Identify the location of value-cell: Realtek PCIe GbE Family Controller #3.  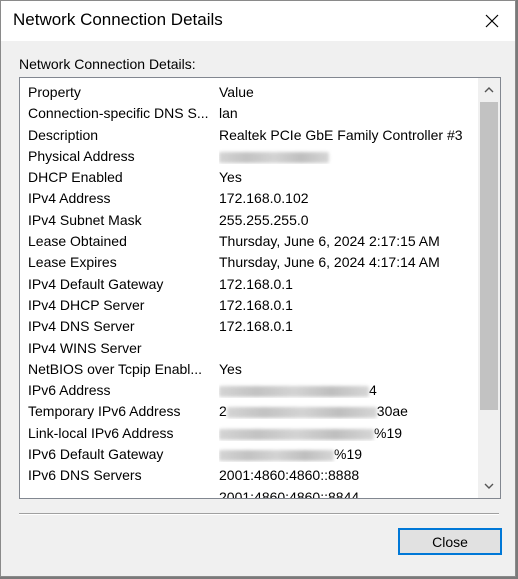
(341, 134).